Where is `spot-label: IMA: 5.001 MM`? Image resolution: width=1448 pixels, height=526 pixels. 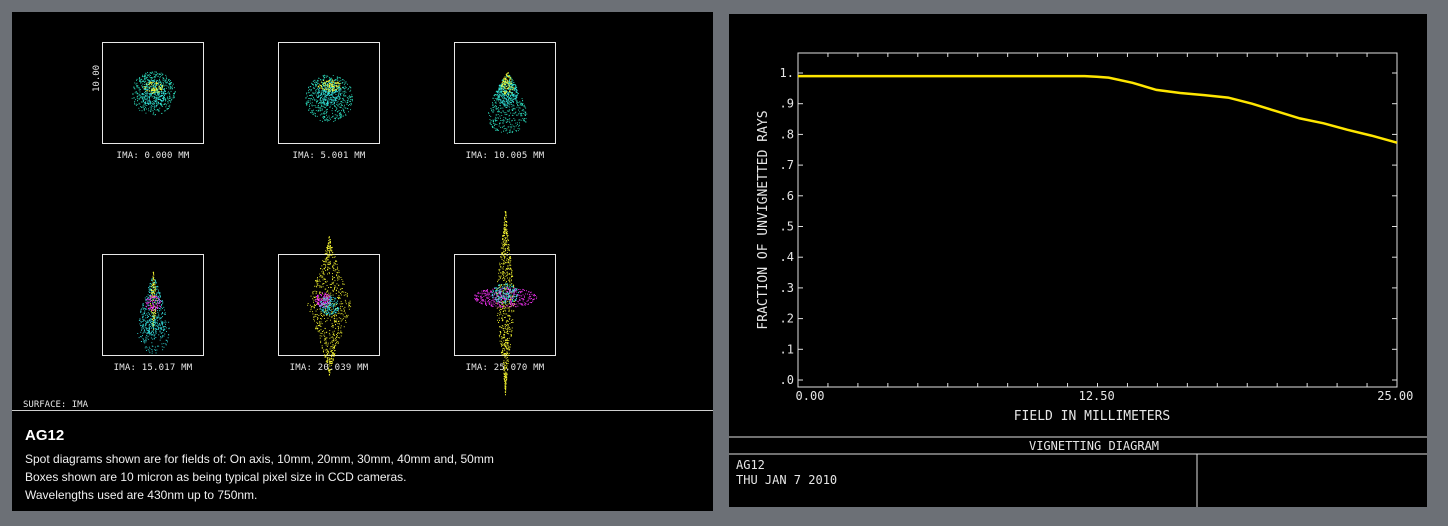 spot-label: IMA: 5.001 MM is located at coordinates (329, 156).